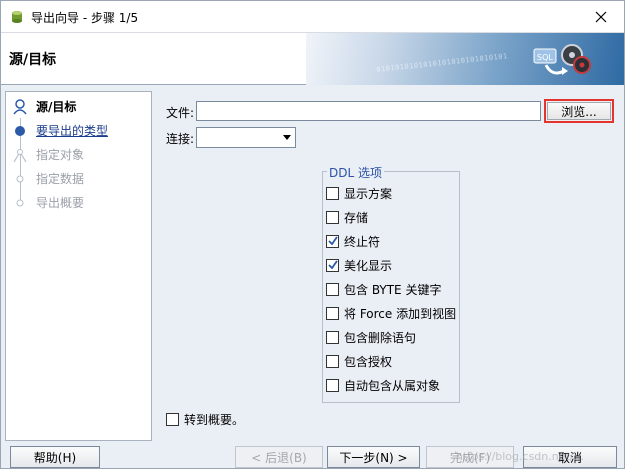 This screenshot has width=625, height=469. I want to click on ddl-option-checkbox: 终止符, so click(353, 241).